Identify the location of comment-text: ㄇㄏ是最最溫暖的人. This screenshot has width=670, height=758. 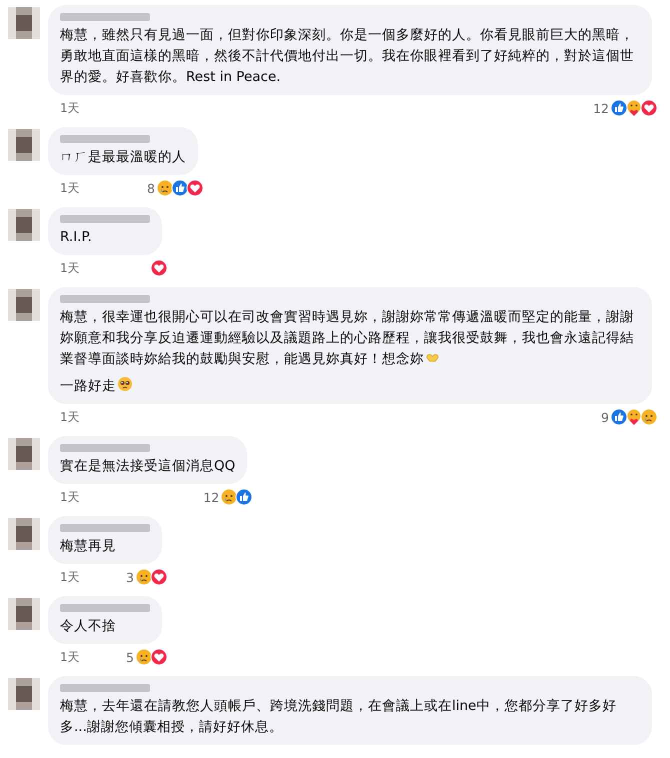
(123, 157).